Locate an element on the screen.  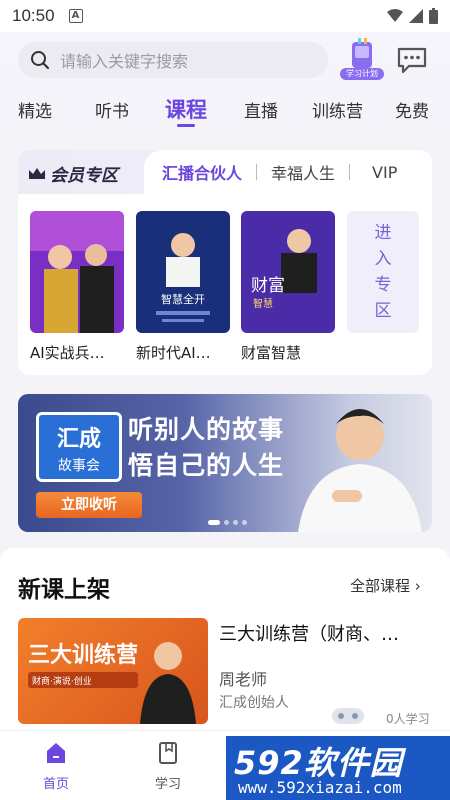
listen-now-button: 立即收听 is located at coordinates (89, 505).